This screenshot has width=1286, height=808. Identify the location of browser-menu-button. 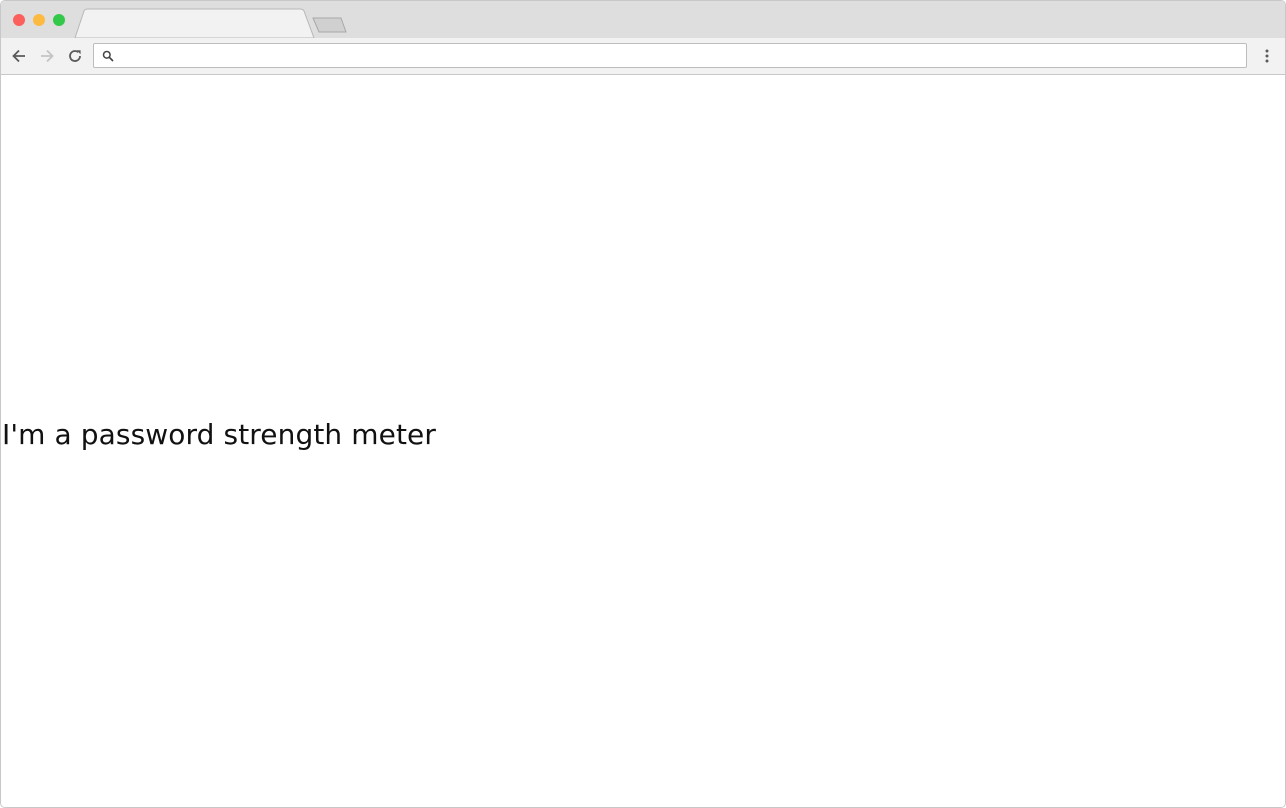
(1267, 56).